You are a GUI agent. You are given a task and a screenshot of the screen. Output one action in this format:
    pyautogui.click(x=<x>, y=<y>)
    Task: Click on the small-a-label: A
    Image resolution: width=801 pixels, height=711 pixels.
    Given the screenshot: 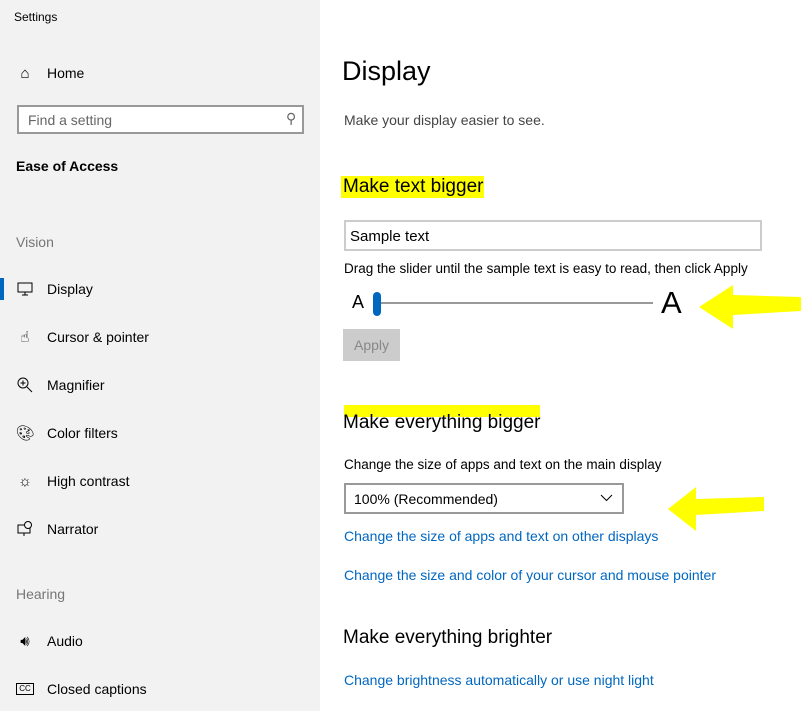 What is the action you would take?
    pyautogui.click(x=358, y=302)
    